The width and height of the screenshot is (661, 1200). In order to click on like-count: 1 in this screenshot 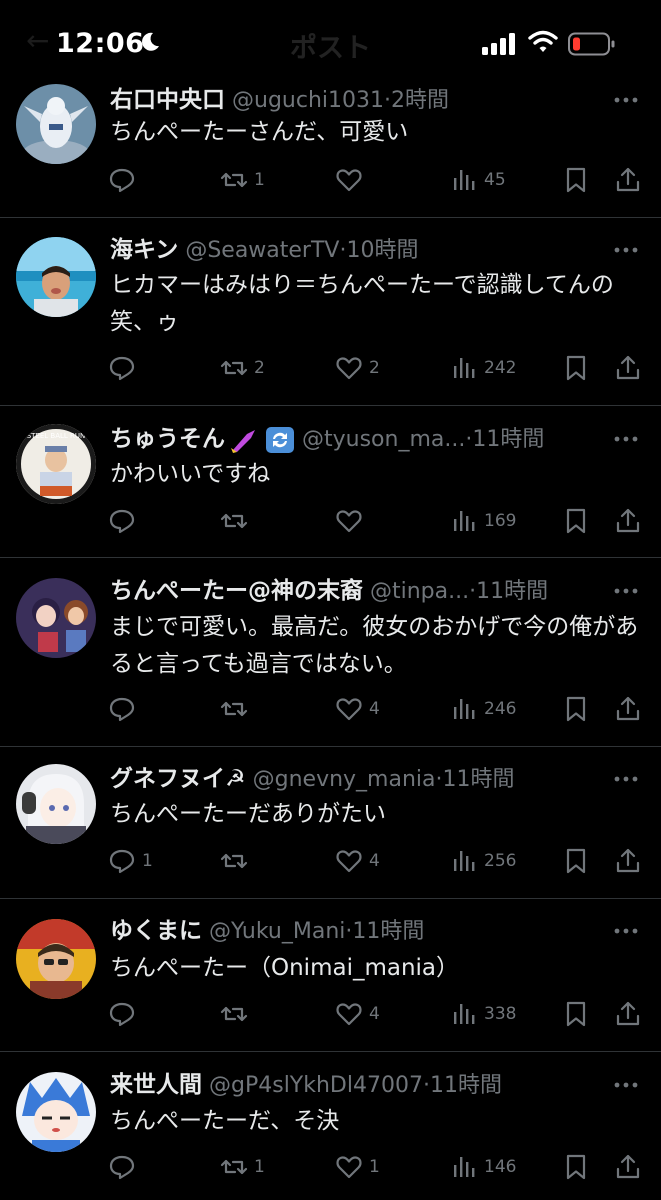, I will do `click(374, 1167)`.